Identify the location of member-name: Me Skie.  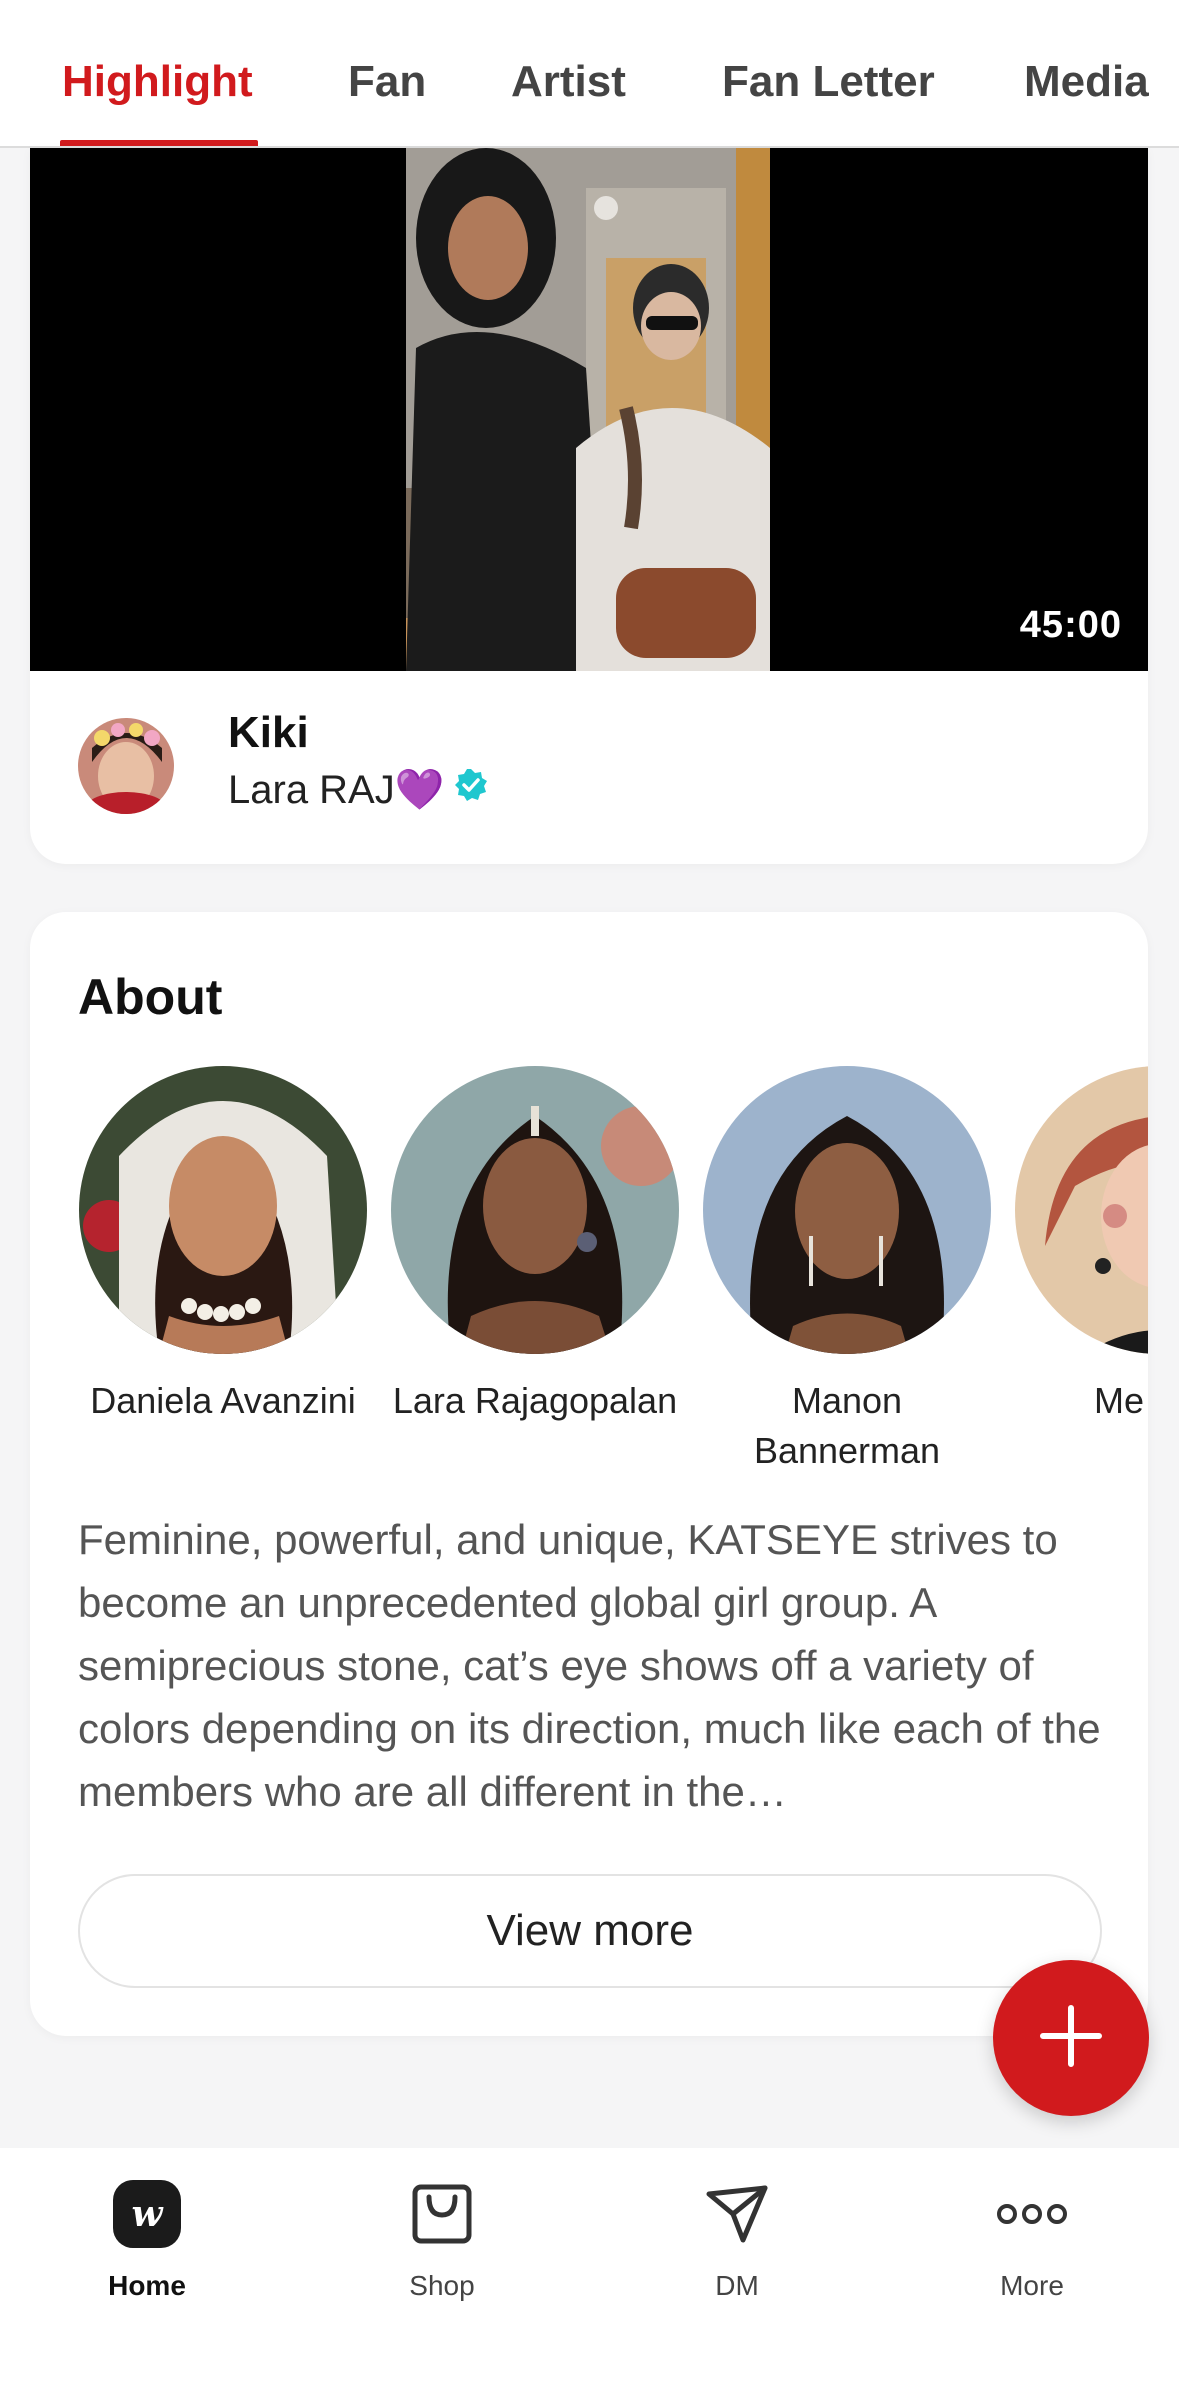
(1120, 1400).